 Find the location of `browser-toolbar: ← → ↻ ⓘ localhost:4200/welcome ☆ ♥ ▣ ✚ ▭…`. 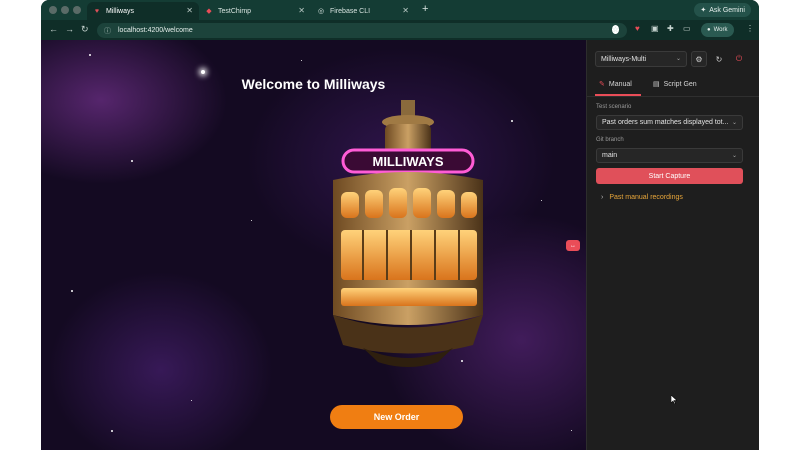

browser-toolbar: ← → ↻ ⓘ localhost:4200/welcome ☆ ♥ ▣ ✚ ▭… is located at coordinates (400, 30).